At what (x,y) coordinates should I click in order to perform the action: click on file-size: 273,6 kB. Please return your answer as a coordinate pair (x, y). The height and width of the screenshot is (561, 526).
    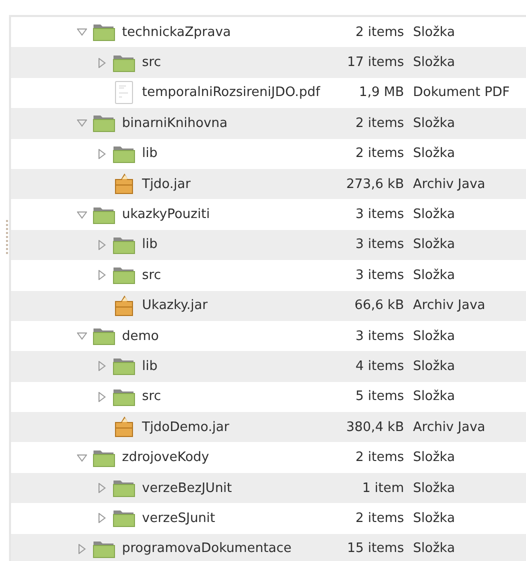
    Looking at the image, I should click on (374, 184).